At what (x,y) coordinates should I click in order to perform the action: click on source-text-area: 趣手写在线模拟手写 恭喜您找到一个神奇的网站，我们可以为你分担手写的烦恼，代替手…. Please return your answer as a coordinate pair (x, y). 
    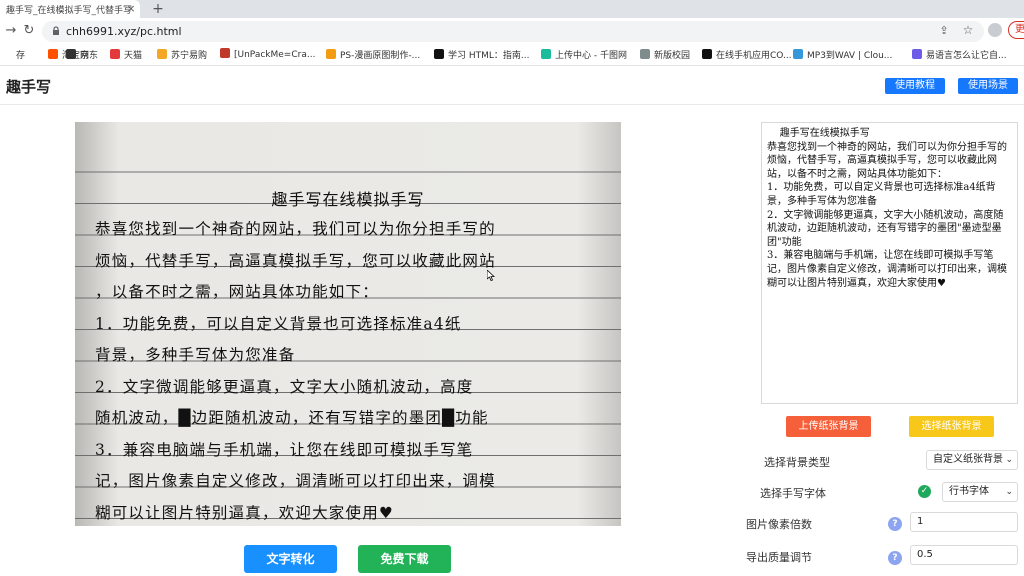
    Looking at the image, I should click on (889, 263).